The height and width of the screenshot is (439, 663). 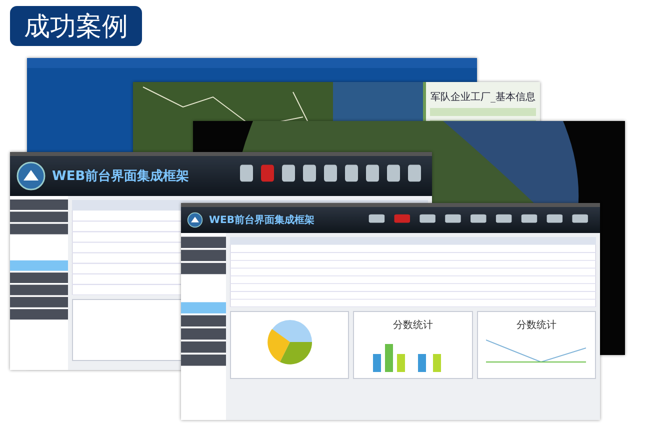 I want to click on section-title: 成功案例, so click(x=76, y=26).